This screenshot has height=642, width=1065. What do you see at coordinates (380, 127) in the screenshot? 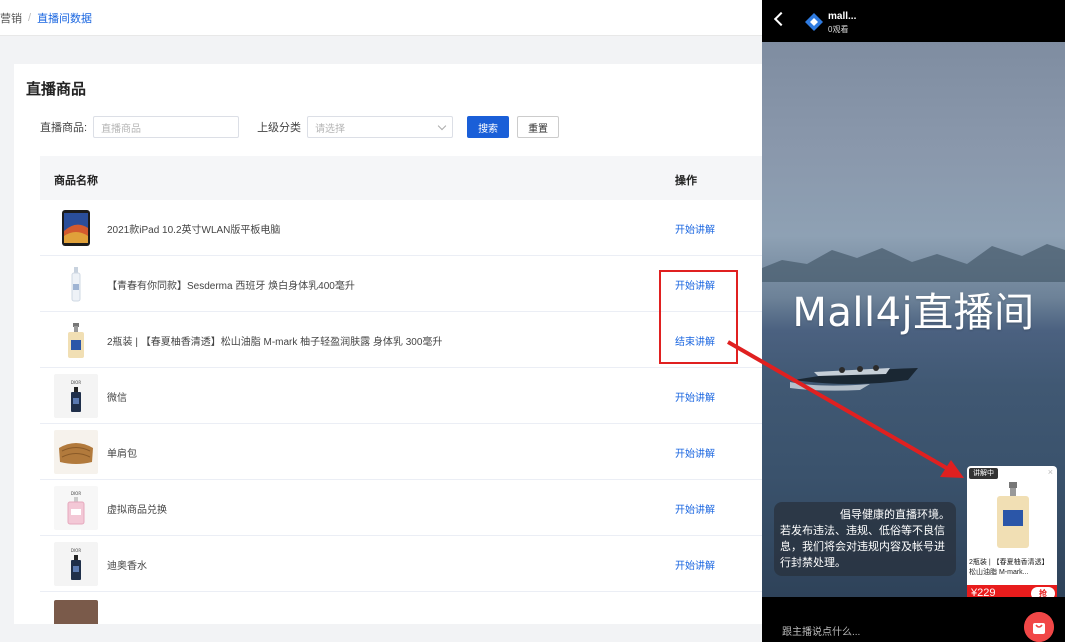
I see `category-select: 请选择` at bounding box center [380, 127].